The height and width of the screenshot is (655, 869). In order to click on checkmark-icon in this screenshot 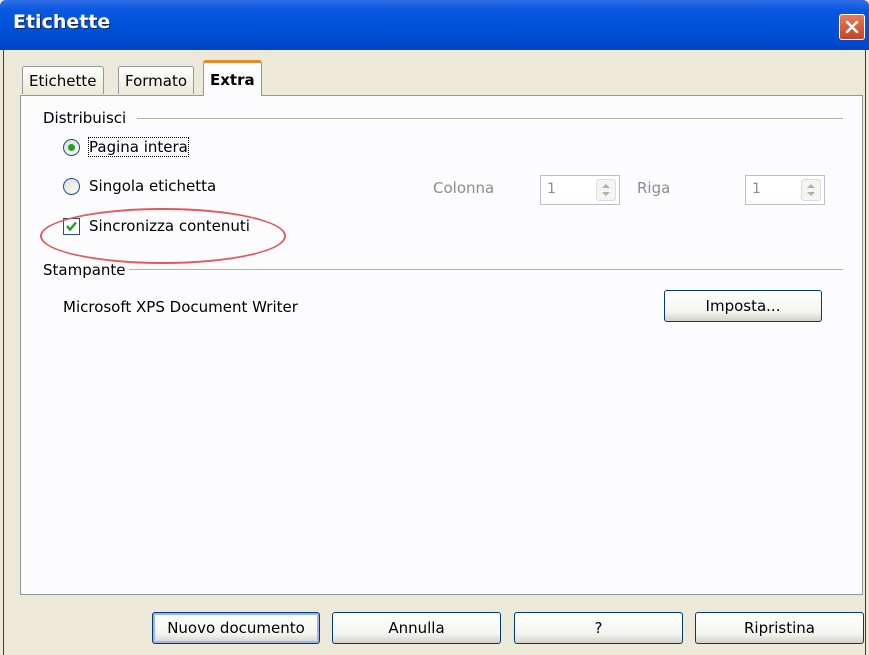, I will do `click(71, 226)`.